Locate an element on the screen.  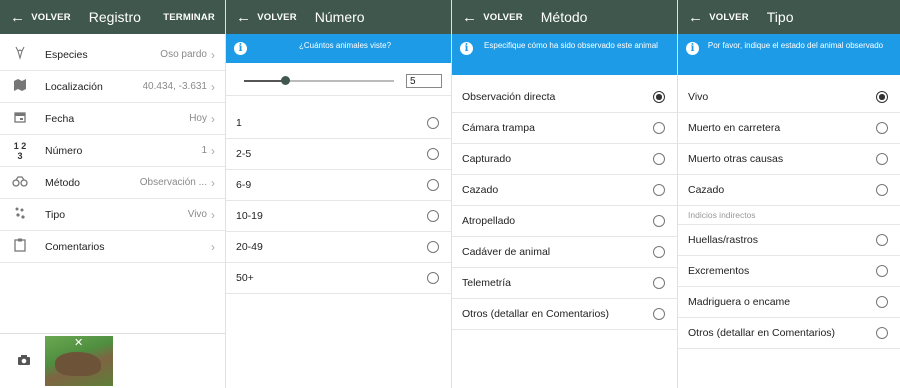
camera-icon is located at coordinates (24, 361).